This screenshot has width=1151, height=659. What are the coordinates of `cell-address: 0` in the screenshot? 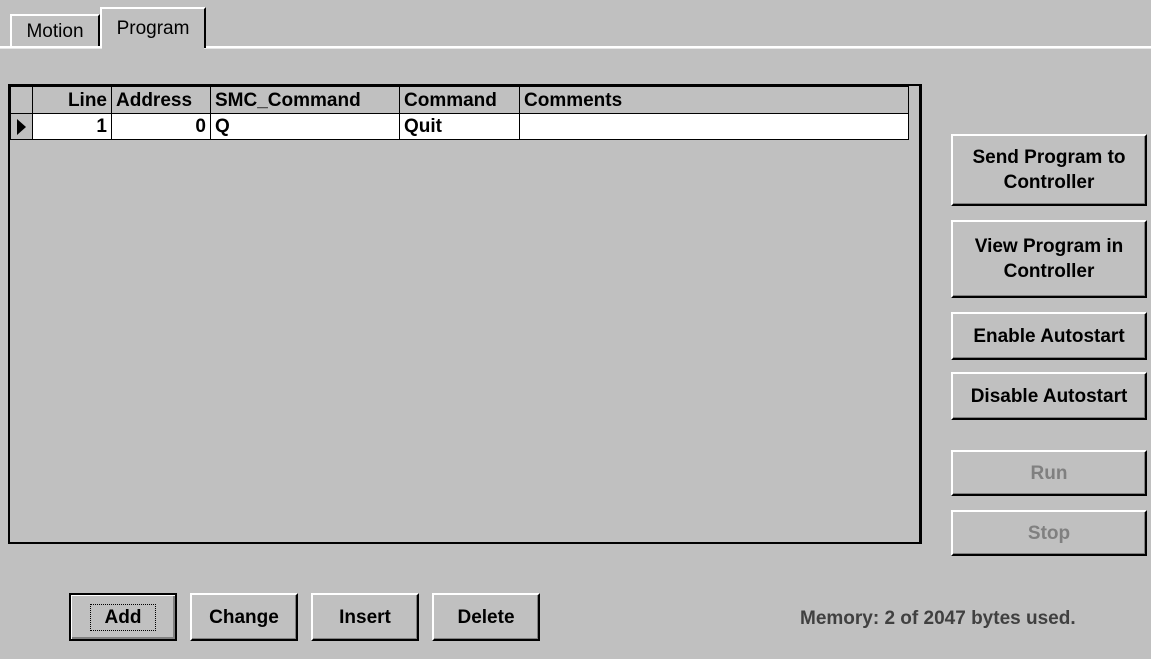 It's located at (161, 126).